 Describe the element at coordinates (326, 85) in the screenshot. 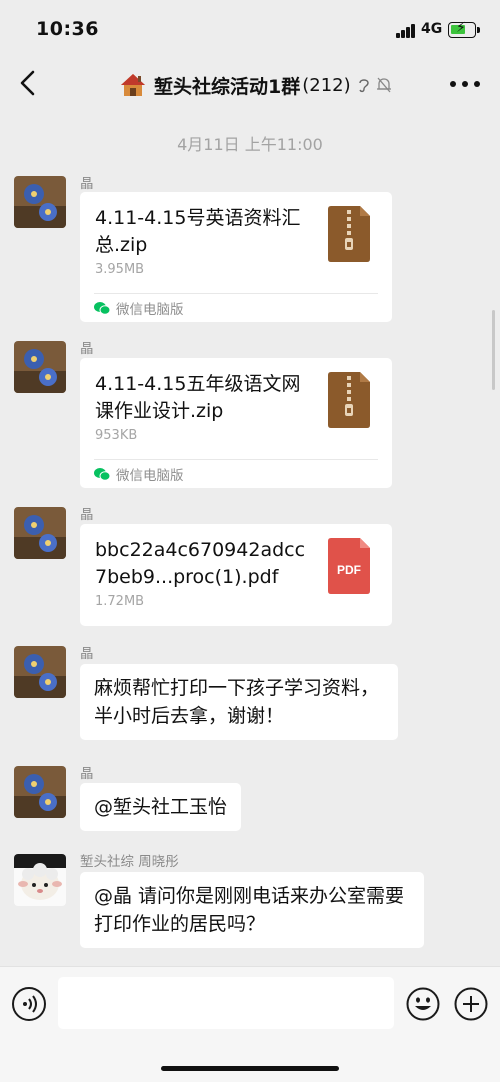

I see `member-count: (212)` at that location.